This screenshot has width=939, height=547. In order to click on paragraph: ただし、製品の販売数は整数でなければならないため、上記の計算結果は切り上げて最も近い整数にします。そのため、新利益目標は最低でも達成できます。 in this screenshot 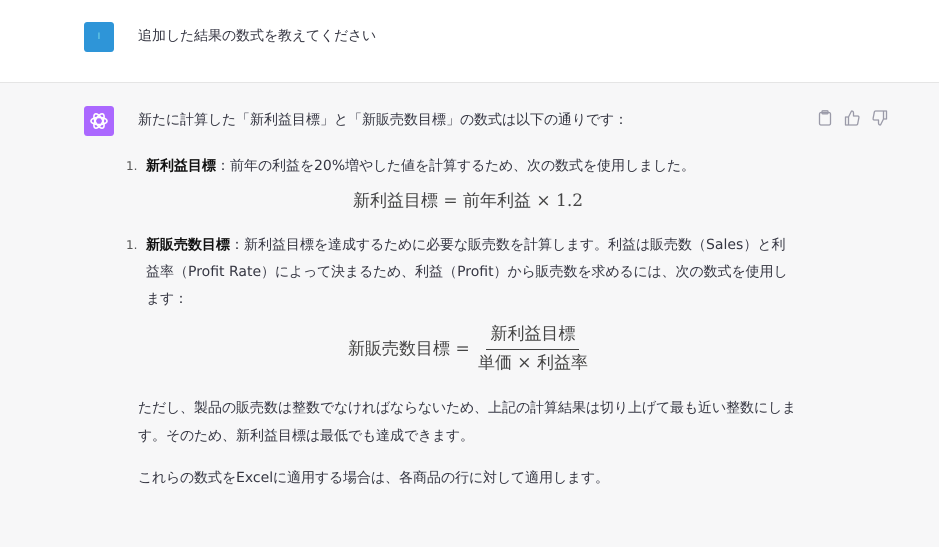, I will do `click(467, 422)`.